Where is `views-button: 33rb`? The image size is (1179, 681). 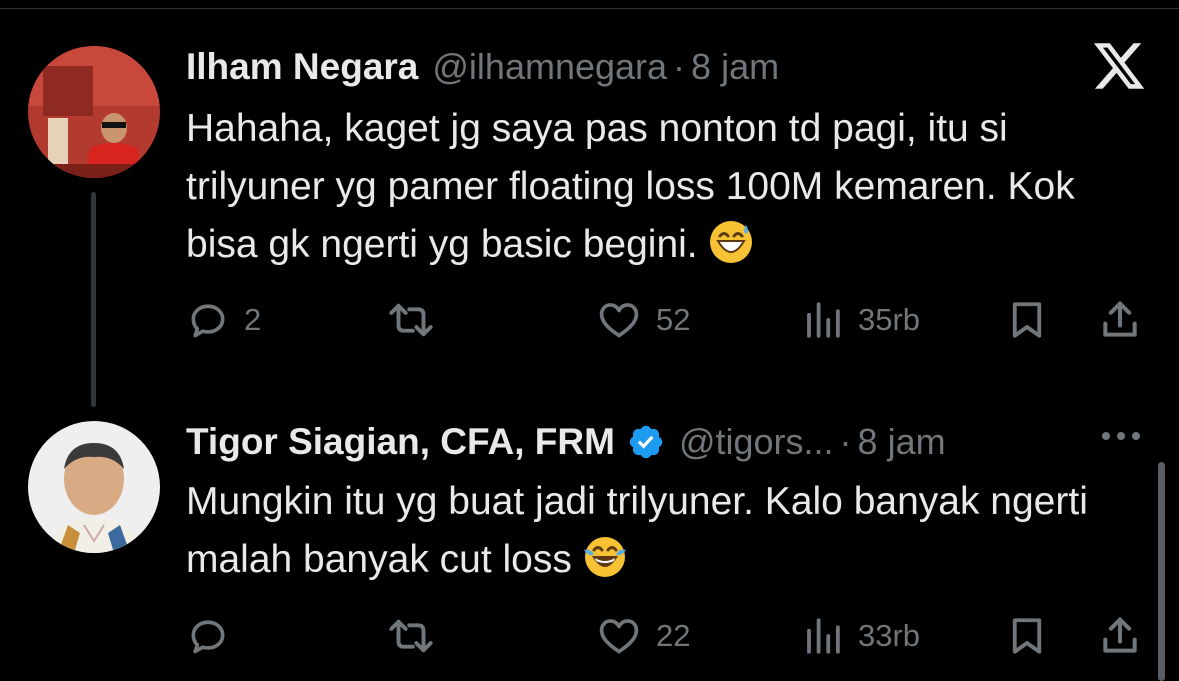
views-button: 33rb is located at coordinates (861, 636).